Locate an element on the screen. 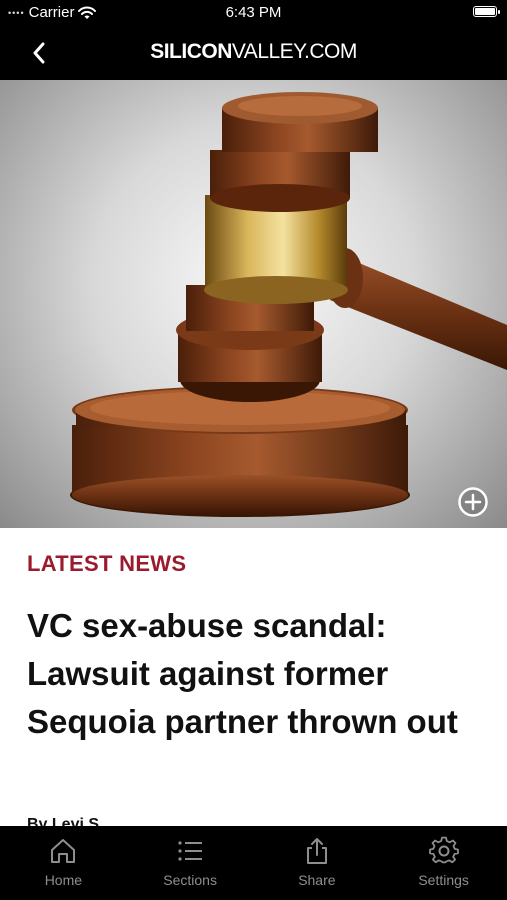  tab-settings: Settings is located at coordinates (443, 863).